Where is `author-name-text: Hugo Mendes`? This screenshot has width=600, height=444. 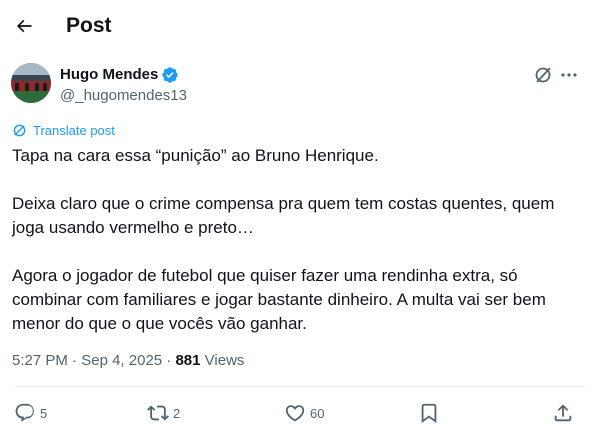
author-name-text: Hugo Mendes is located at coordinates (109, 74).